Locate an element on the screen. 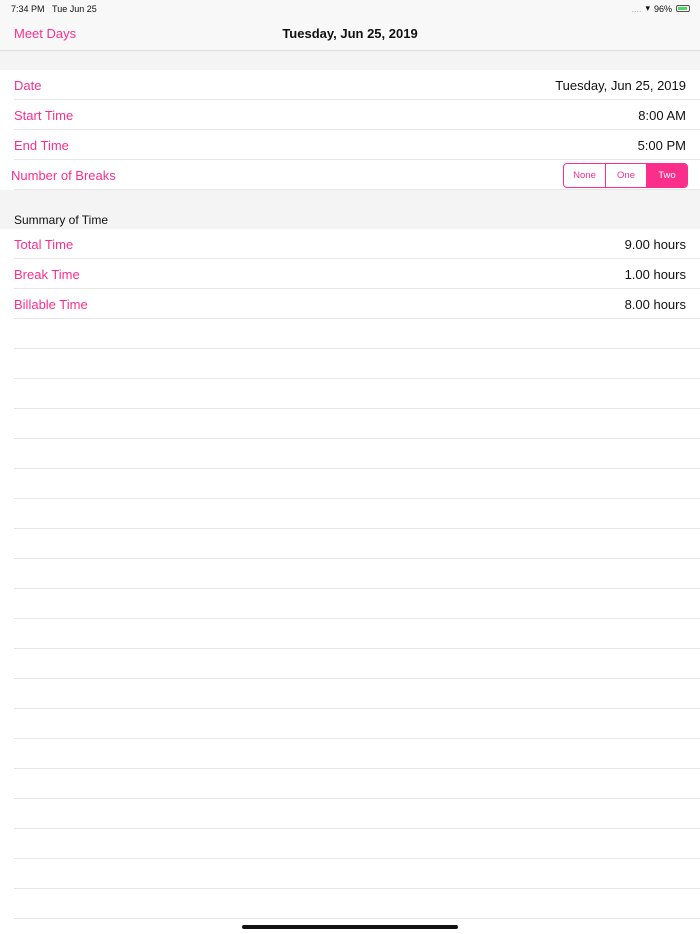  row-value: 5:00 PM is located at coordinates (661, 145).